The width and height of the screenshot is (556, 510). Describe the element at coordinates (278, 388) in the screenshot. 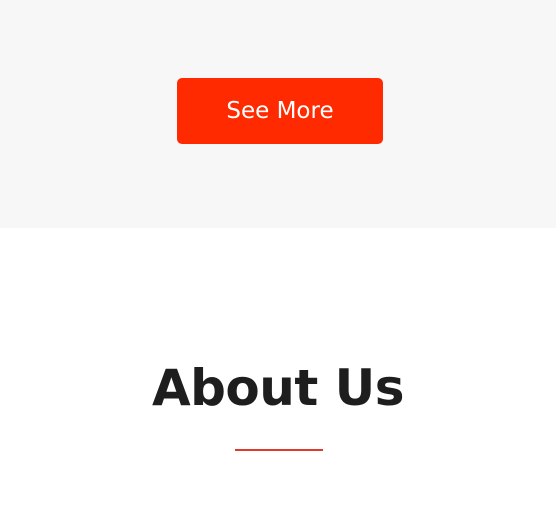

I see `about-us-title: About Us` at that location.